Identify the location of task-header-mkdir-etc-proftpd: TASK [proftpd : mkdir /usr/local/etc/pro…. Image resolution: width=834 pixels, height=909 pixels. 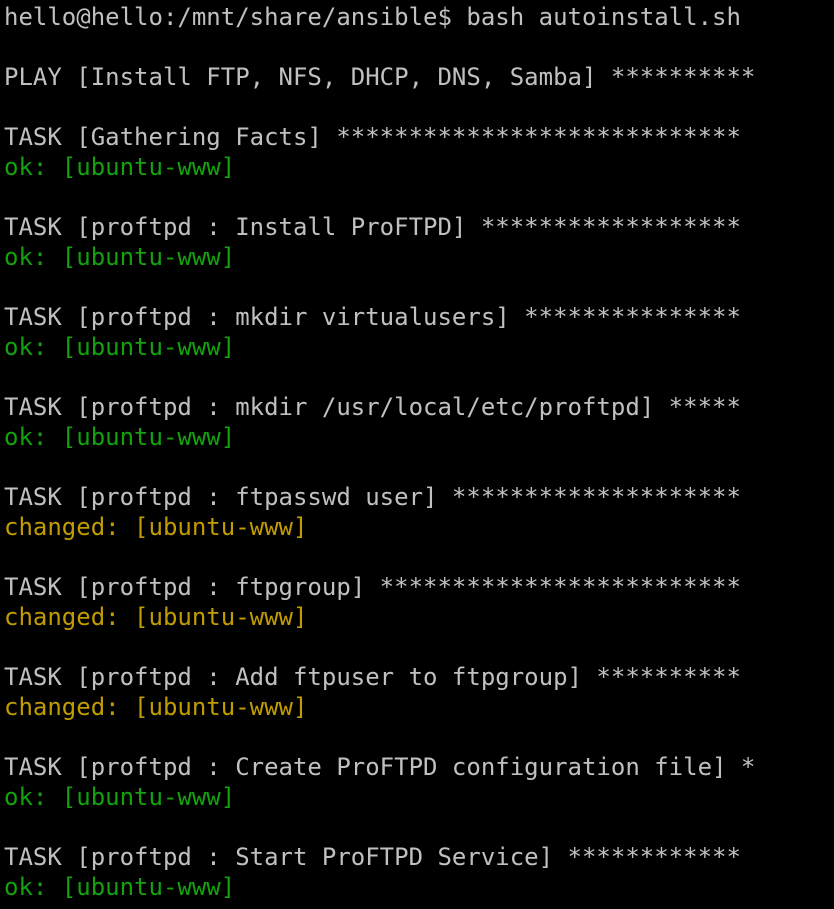
(372, 407).